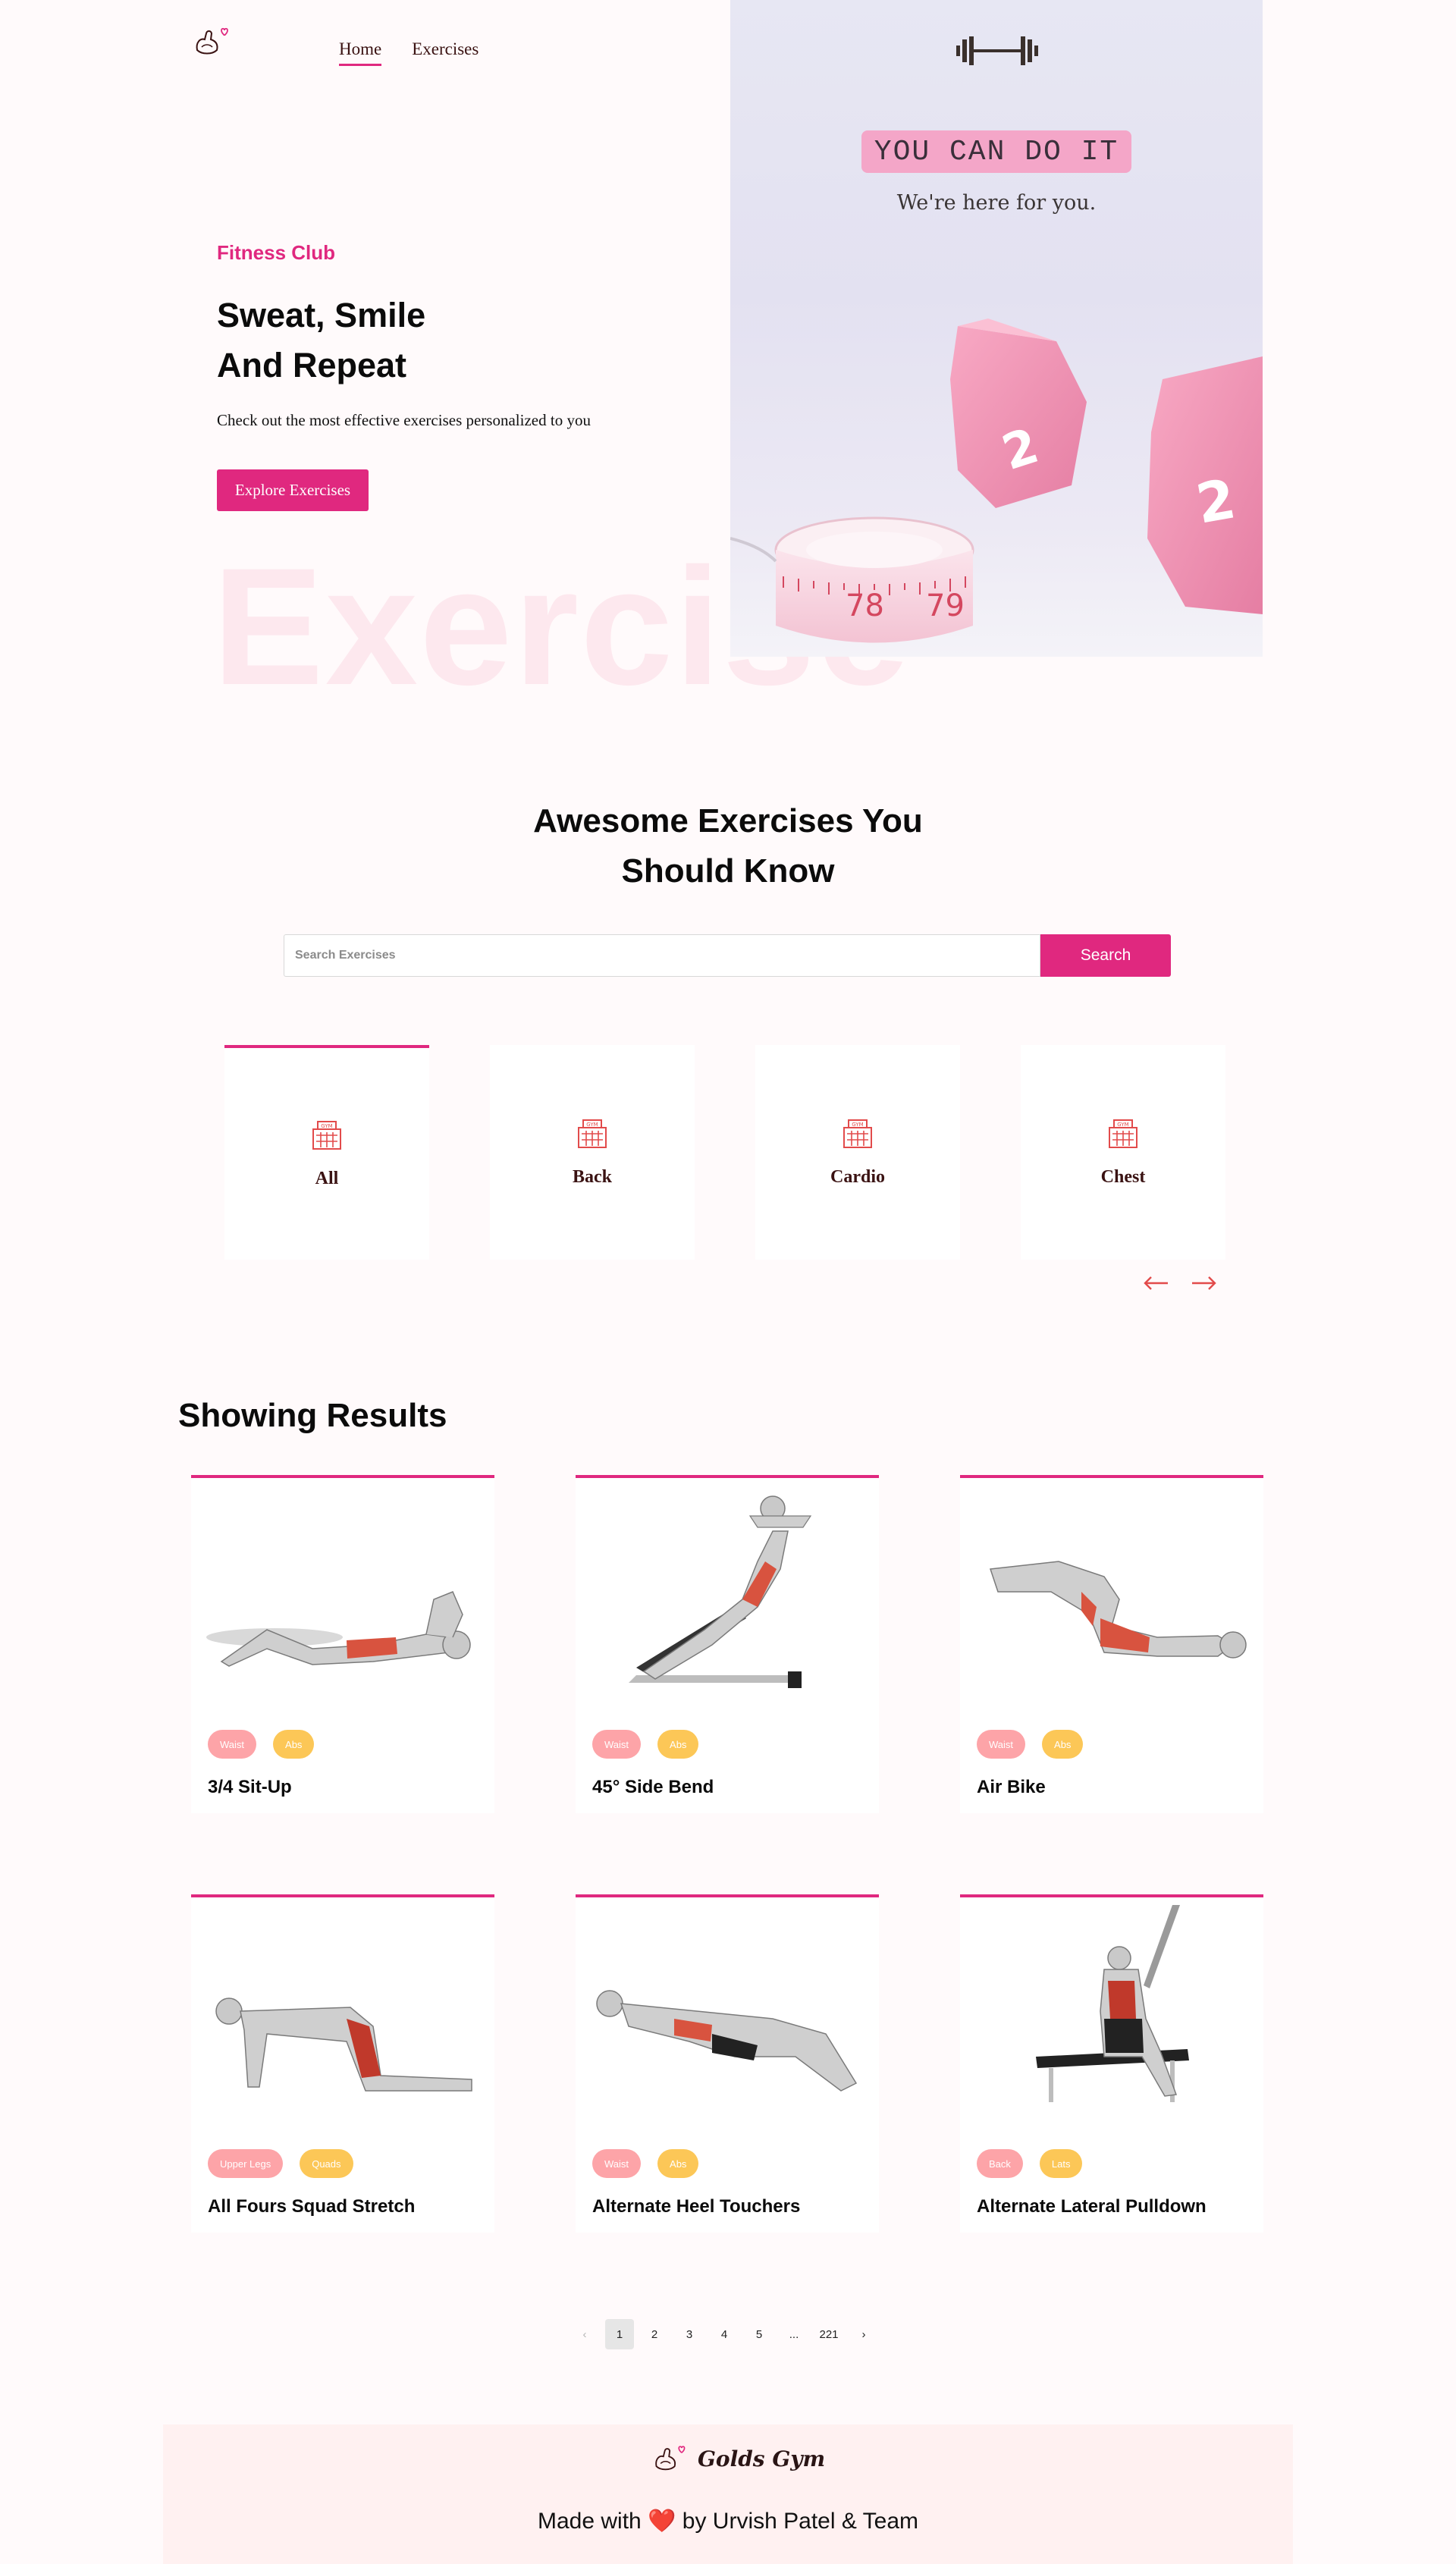 The height and width of the screenshot is (2564, 1456). What do you see at coordinates (445, 52) in the screenshot?
I see `nav-exercises-link: Exercises` at bounding box center [445, 52].